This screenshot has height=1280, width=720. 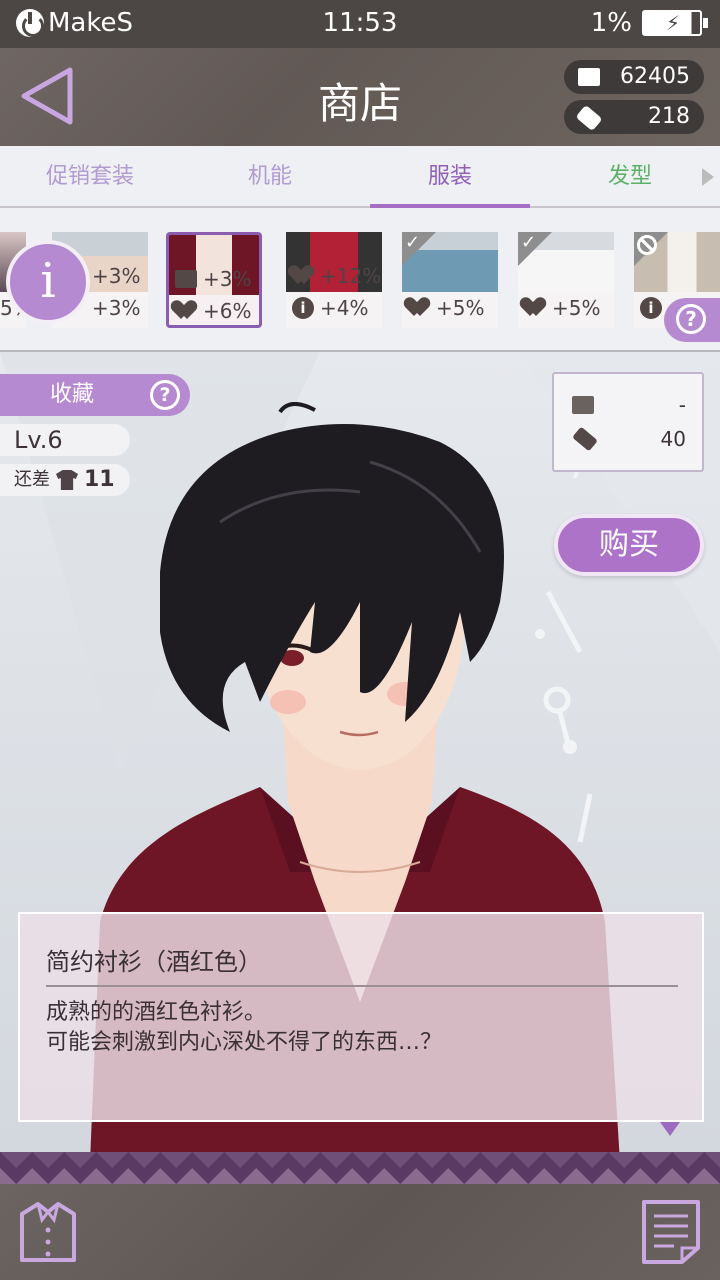 What do you see at coordinates (156, 1012) in the screenshot?
I see `description-line: 成熟的的酒红色衬衫。` at bounding box center [156, 1012].